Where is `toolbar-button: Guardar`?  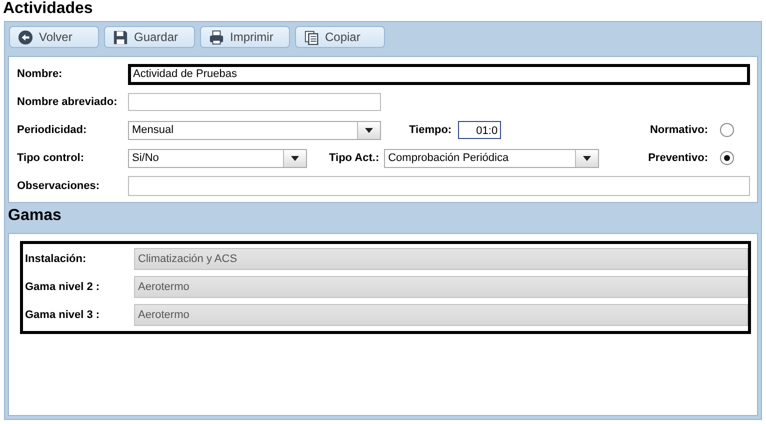 toolbar-button: Guardar is located at coordinates (149, 37).